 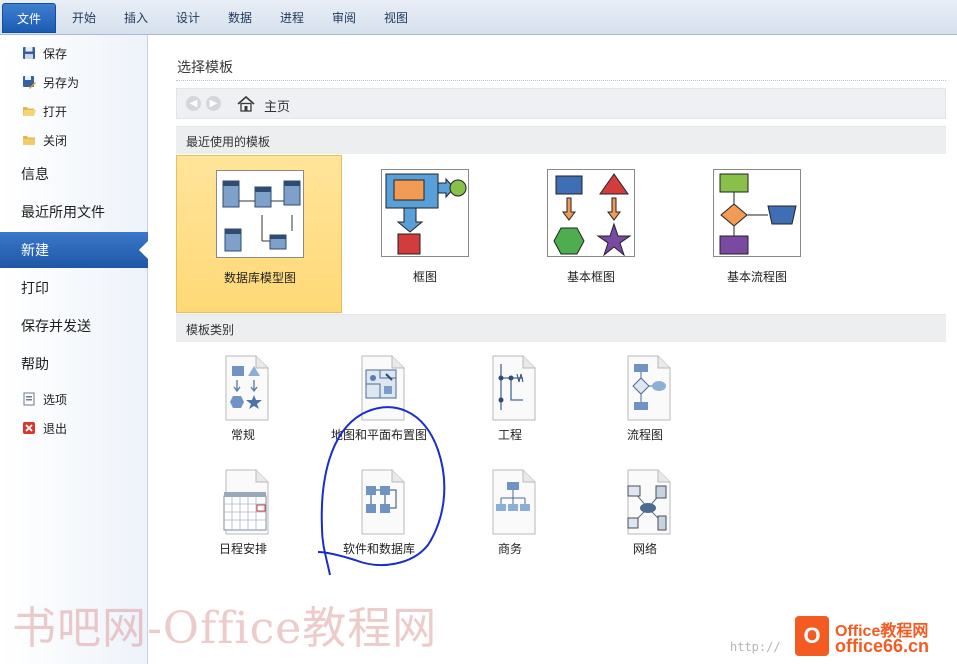 I want to click on home-icon, so click(x=246, y=104).